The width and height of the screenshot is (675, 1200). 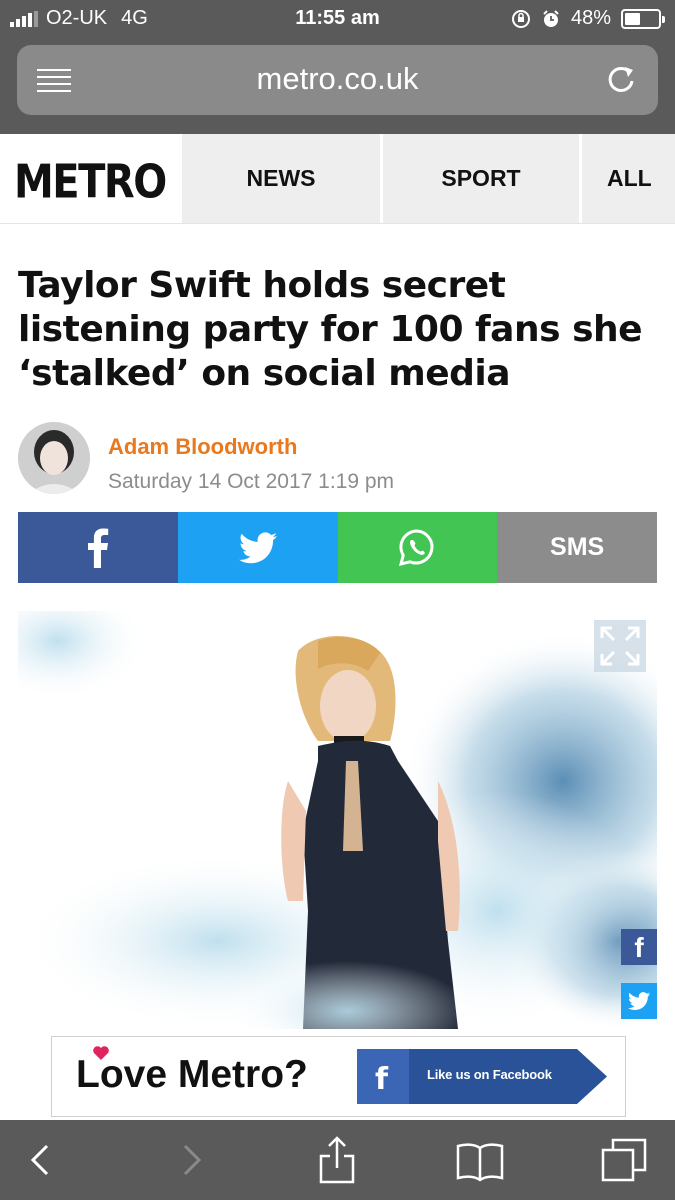 I want to click on browser-chrome-top: O2-UK 4G 11:55 am 48% metro.co.uk, so click(x=337, y=67).